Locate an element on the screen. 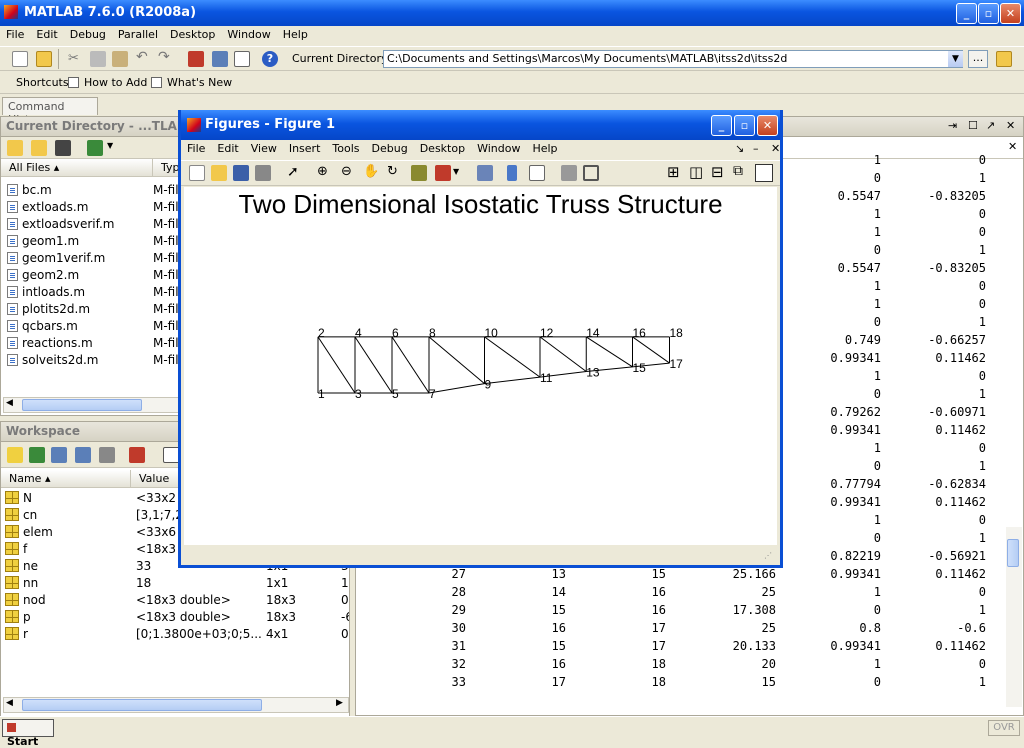 The width and height of the screenshot is (1024, 748). start-button: Start is located at coordinates (28, 733).